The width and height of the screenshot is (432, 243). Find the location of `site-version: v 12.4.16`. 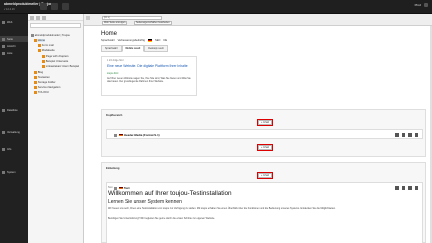

site-version: v 12.4.16 is located at coordinates (9, 9).